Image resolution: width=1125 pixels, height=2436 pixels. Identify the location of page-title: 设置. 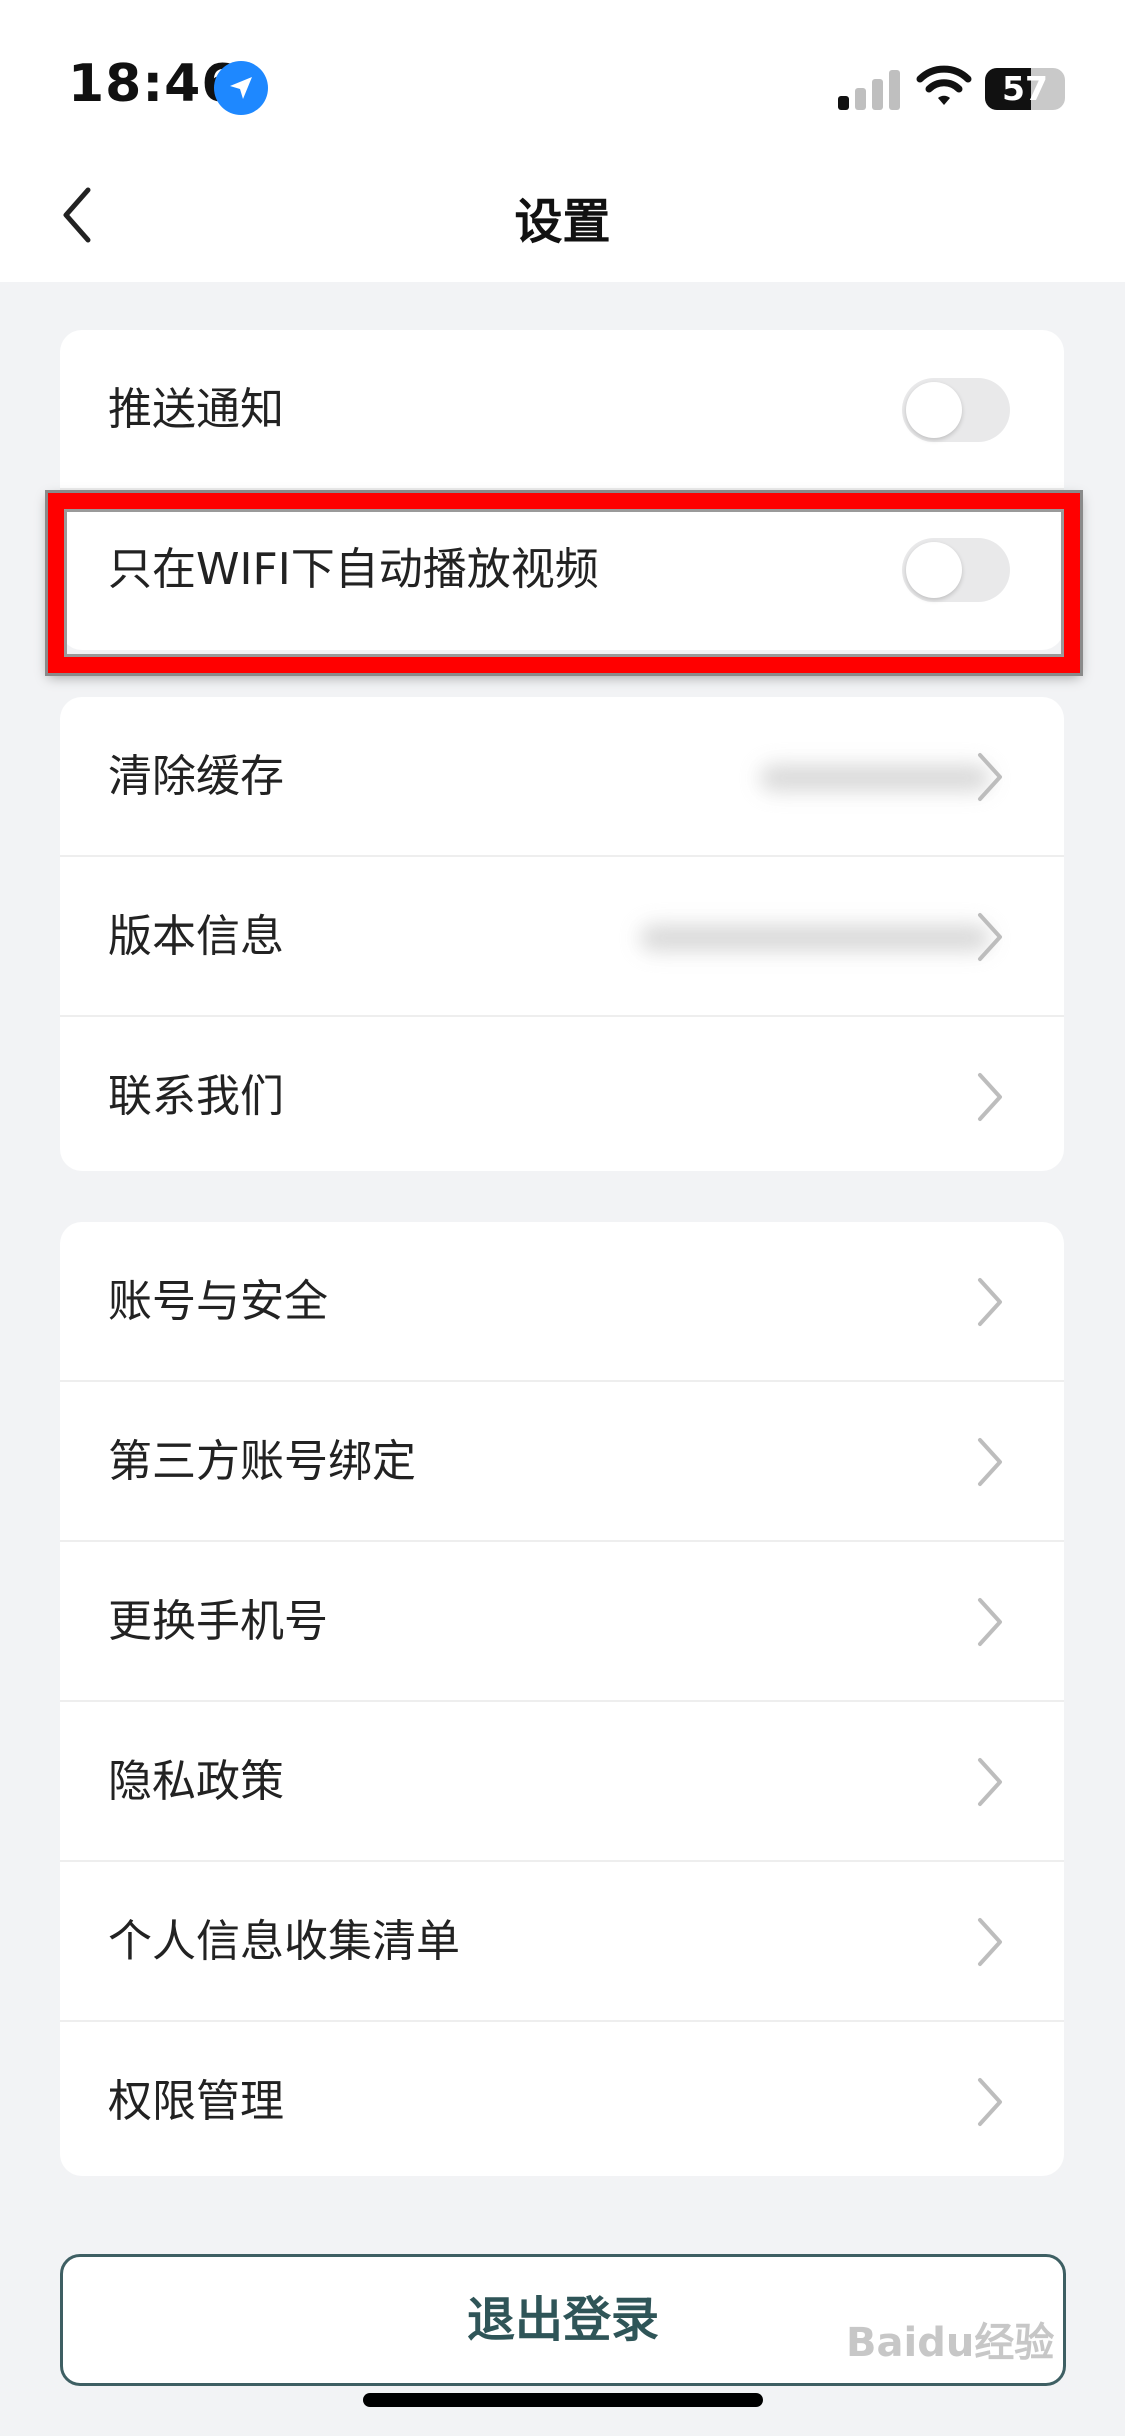
(562, 222).